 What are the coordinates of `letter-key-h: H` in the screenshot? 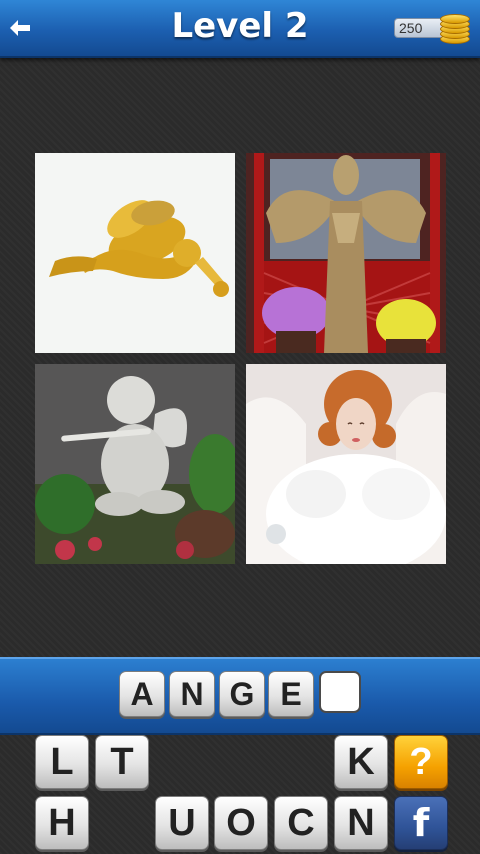 It's located at (62, 823).